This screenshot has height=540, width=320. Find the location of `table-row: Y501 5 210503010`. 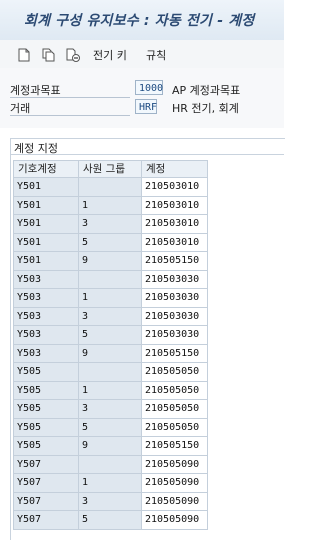

table-row: Y501 5 210503010 is located at coordinates (110, 242).